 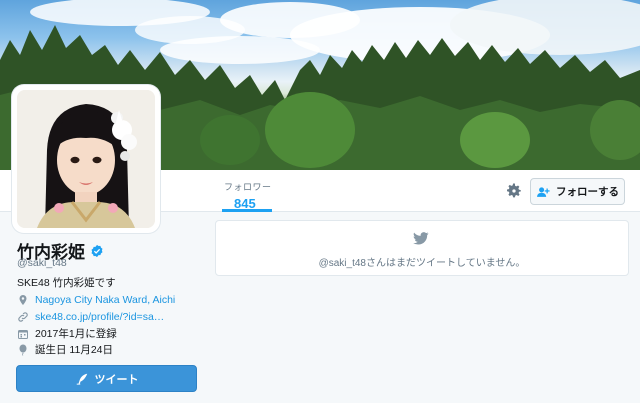 I want to click on profile-handle: @saki_t48, so click(x=42, y=263).